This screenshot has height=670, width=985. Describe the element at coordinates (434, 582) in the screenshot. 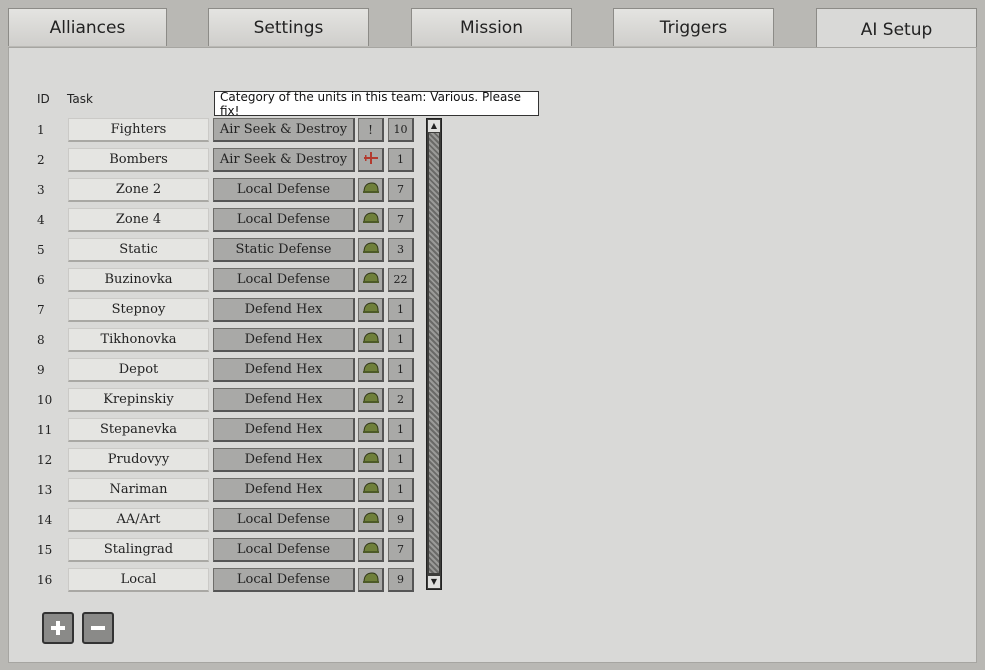

I see `scroll-down-icon: ▼` at that location.